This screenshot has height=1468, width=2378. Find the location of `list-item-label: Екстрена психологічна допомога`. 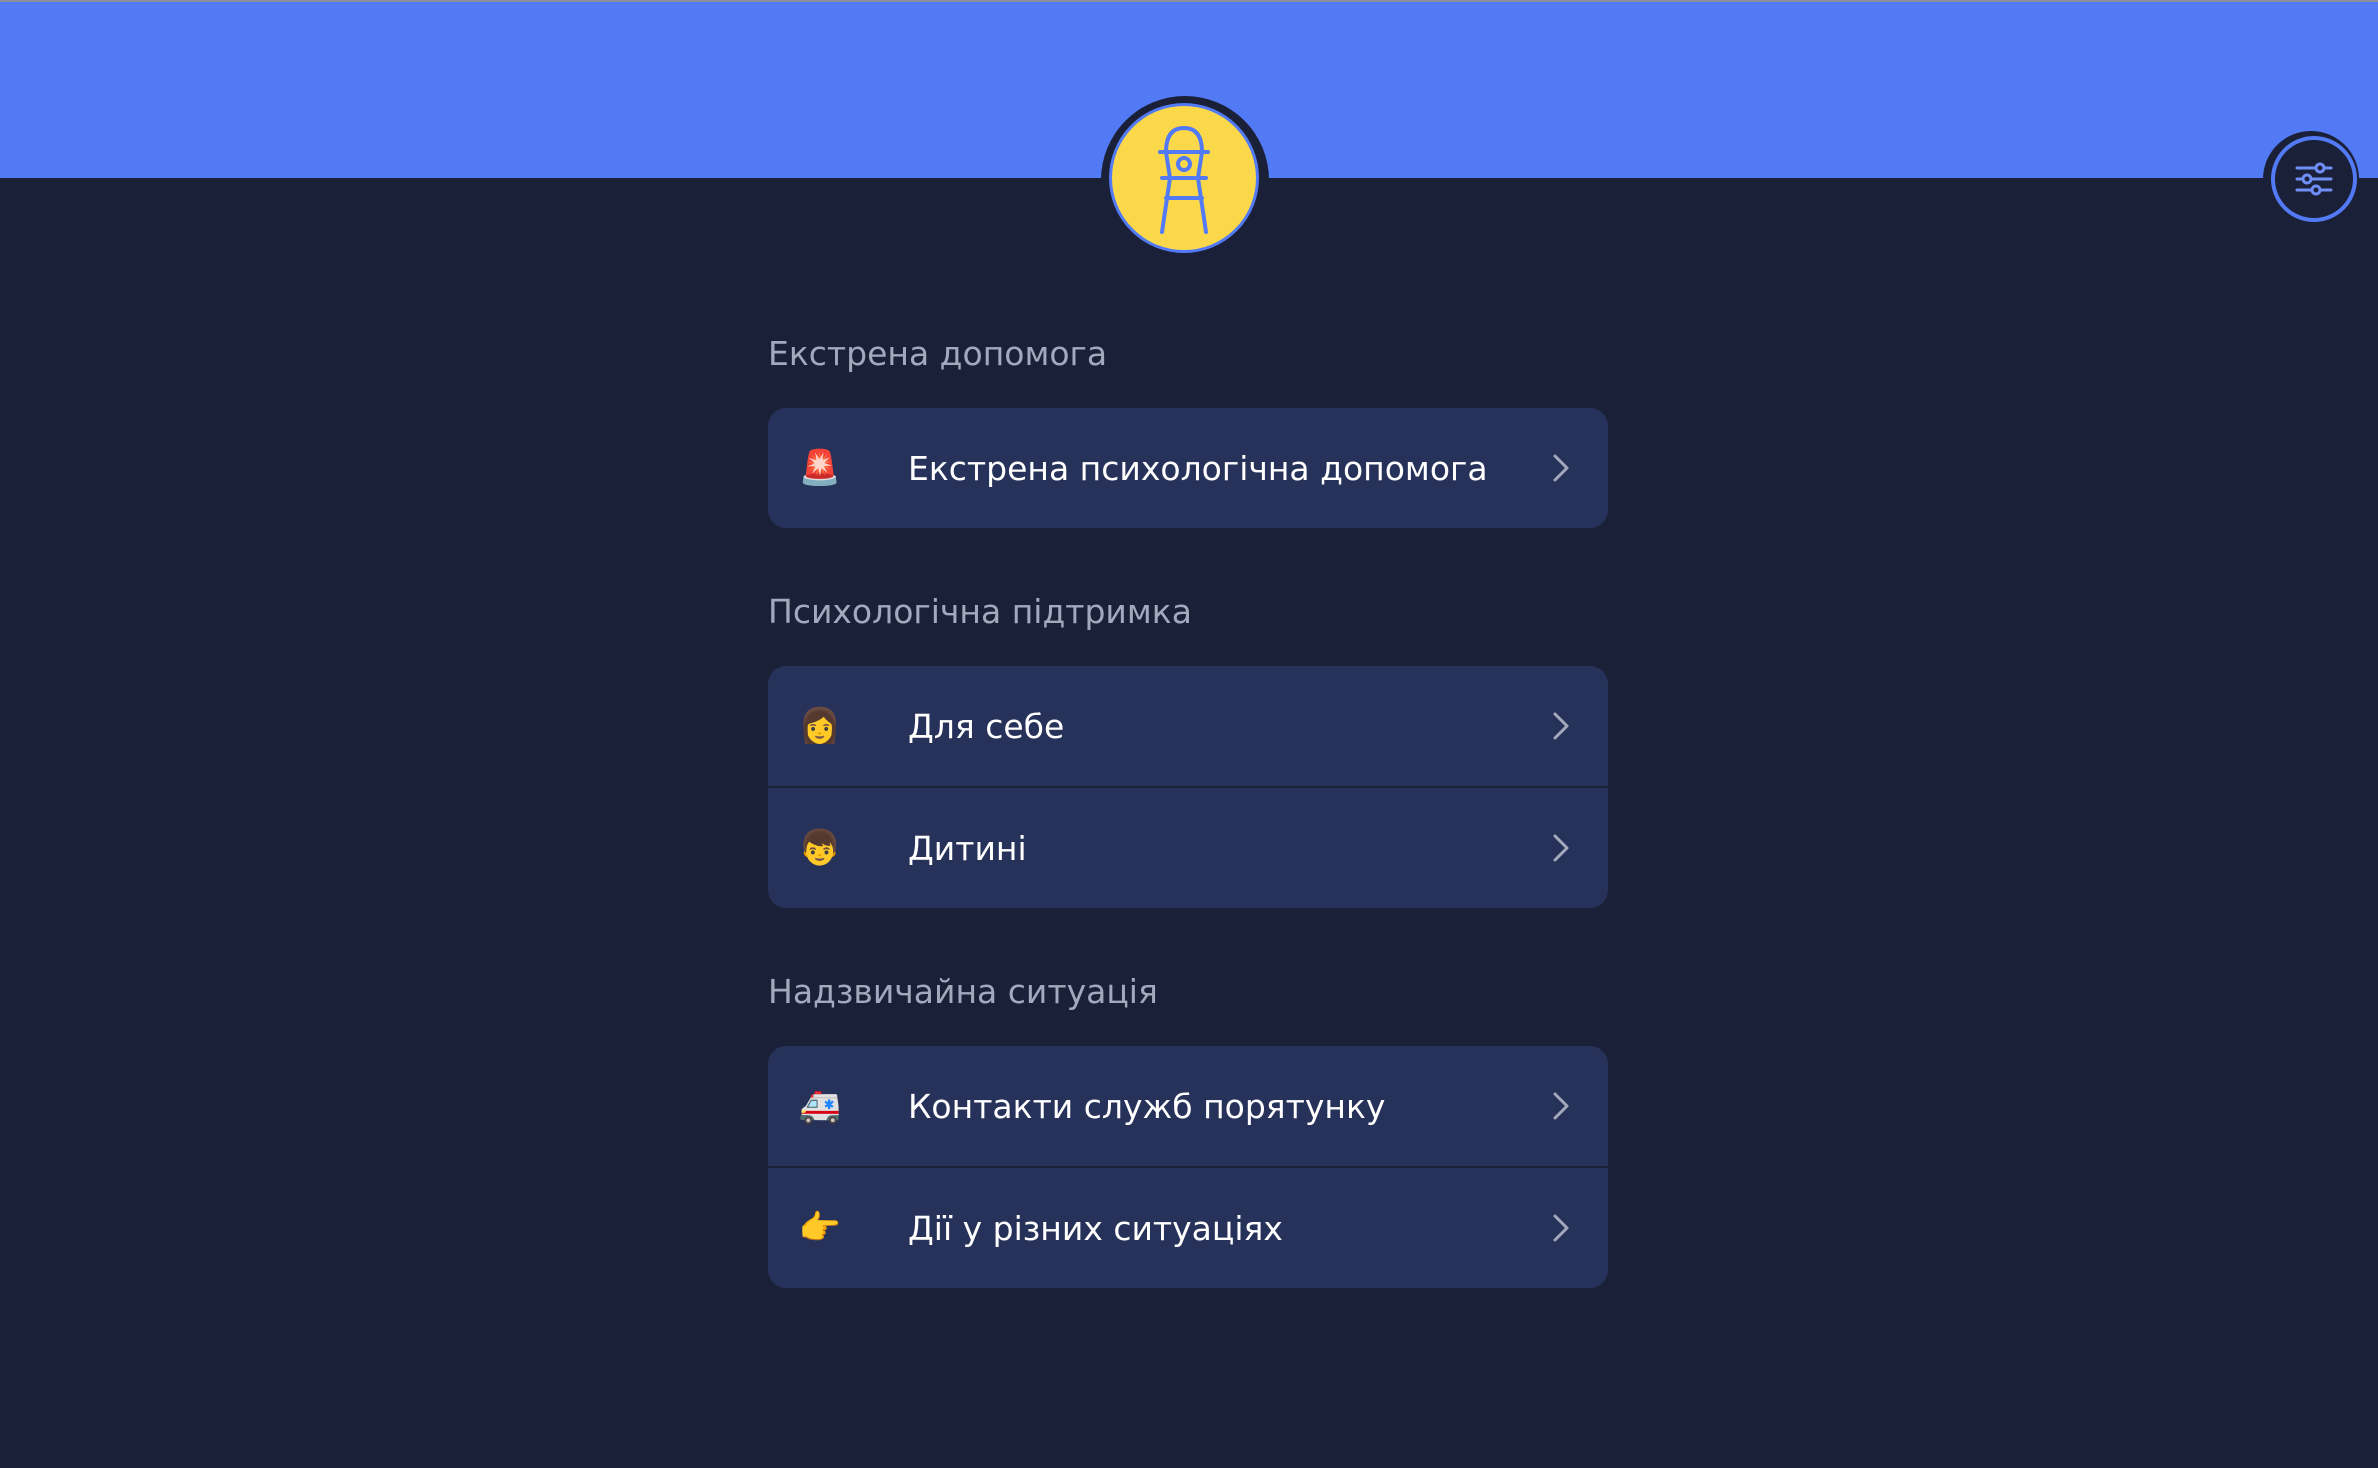

list-item-label: Екстрена психологічна допомога is located at coordinates (1198, 468).